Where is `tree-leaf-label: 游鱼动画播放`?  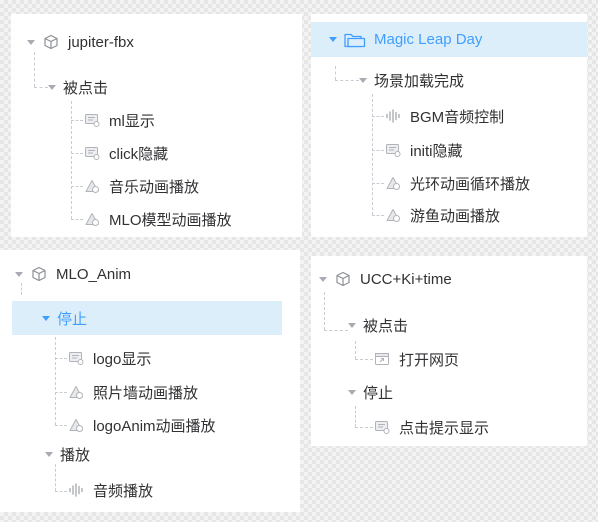 tree-leaf-label: 游鱼动画播放 is located at coordinates (455, 216).